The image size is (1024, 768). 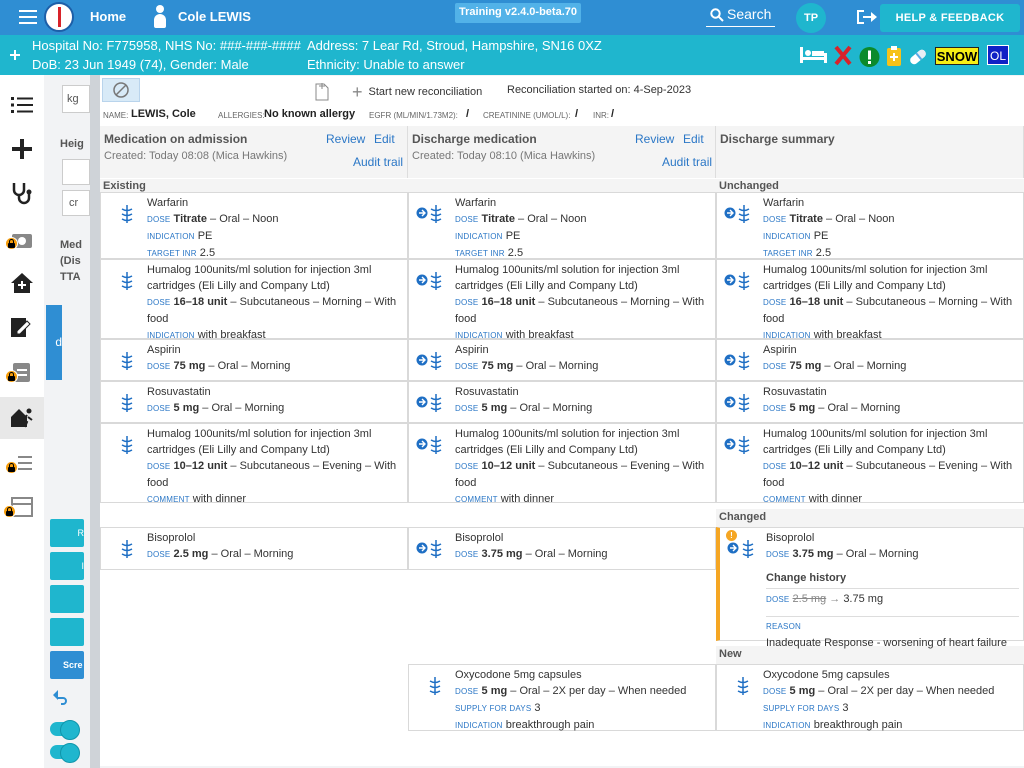 I want to click on dnr-x-icon, so click(x=843, y=55).